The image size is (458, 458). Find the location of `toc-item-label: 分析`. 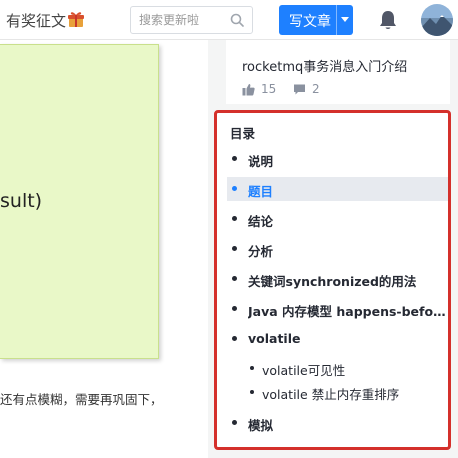

toc-item-label: 分析 is located at coordinates (261, 251).